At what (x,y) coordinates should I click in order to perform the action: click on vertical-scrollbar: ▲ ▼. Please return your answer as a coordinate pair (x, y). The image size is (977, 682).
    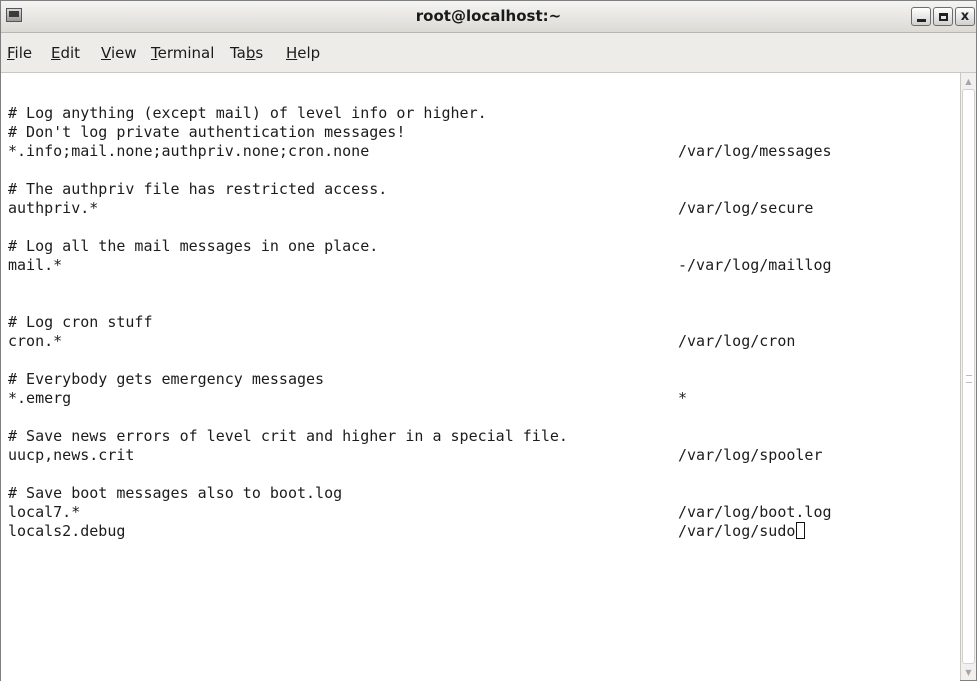
    Looking at the image, I should click on (968, 376).